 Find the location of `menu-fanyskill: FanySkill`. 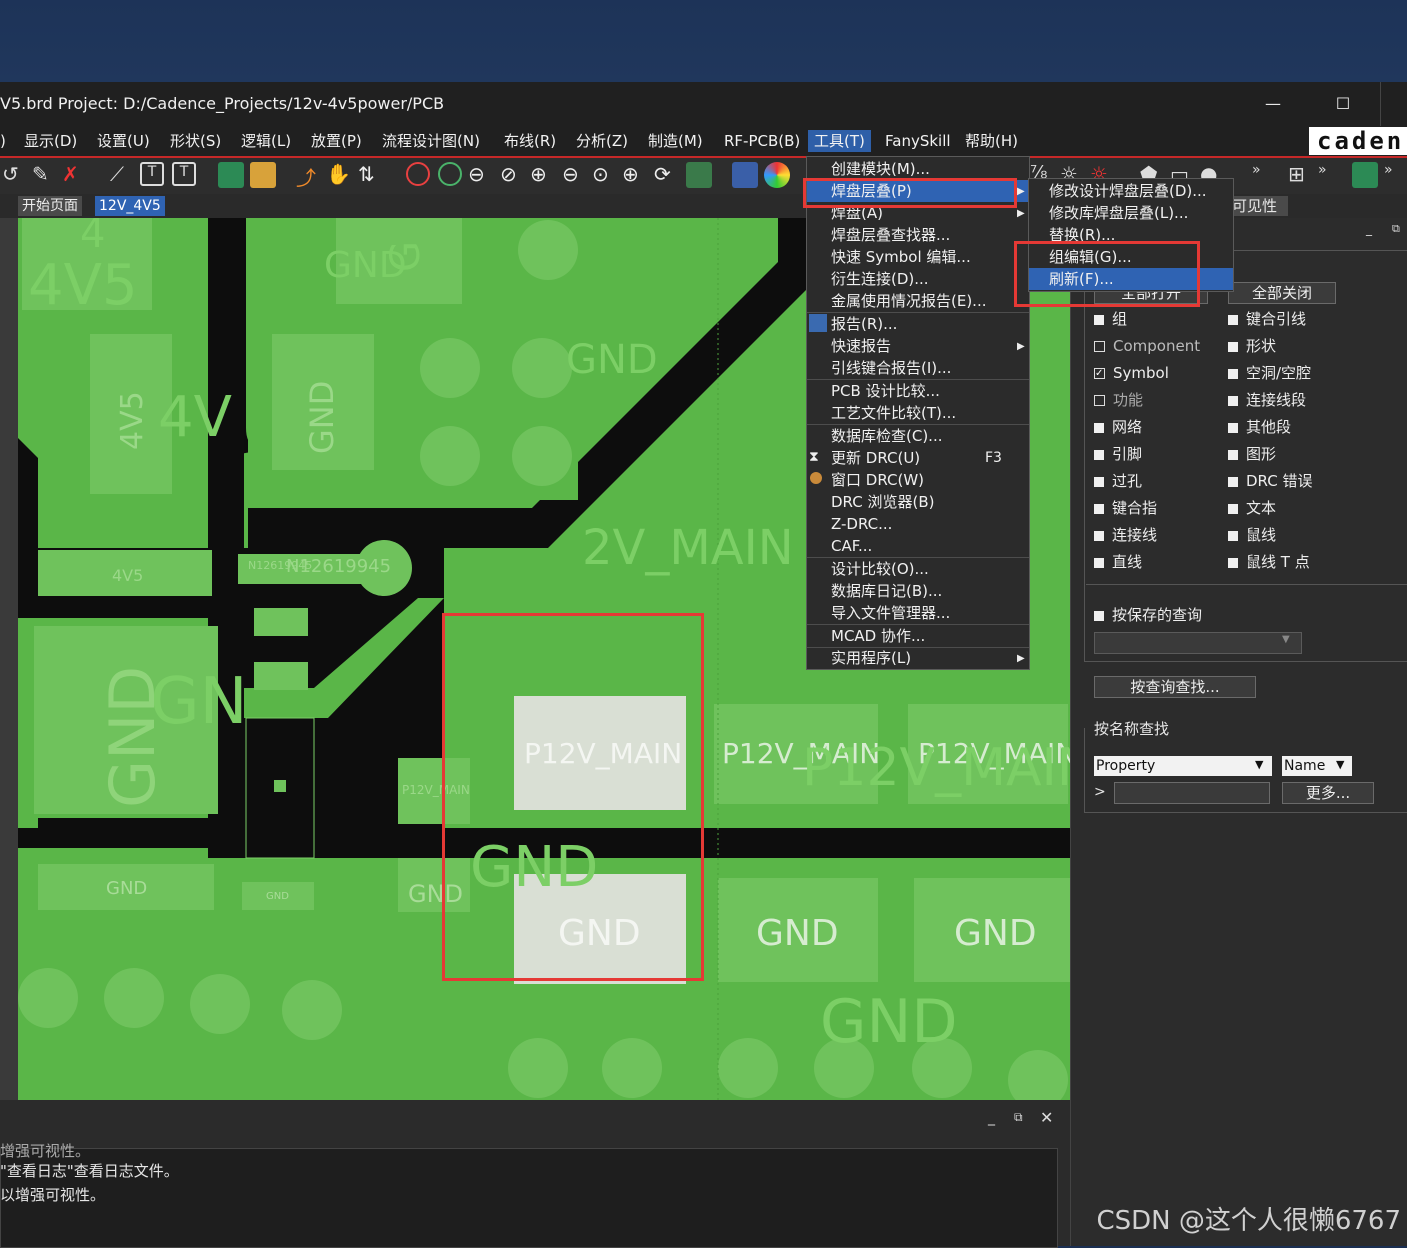

menu-fanyskill: FanySkill is located at coordinates (918, 141).